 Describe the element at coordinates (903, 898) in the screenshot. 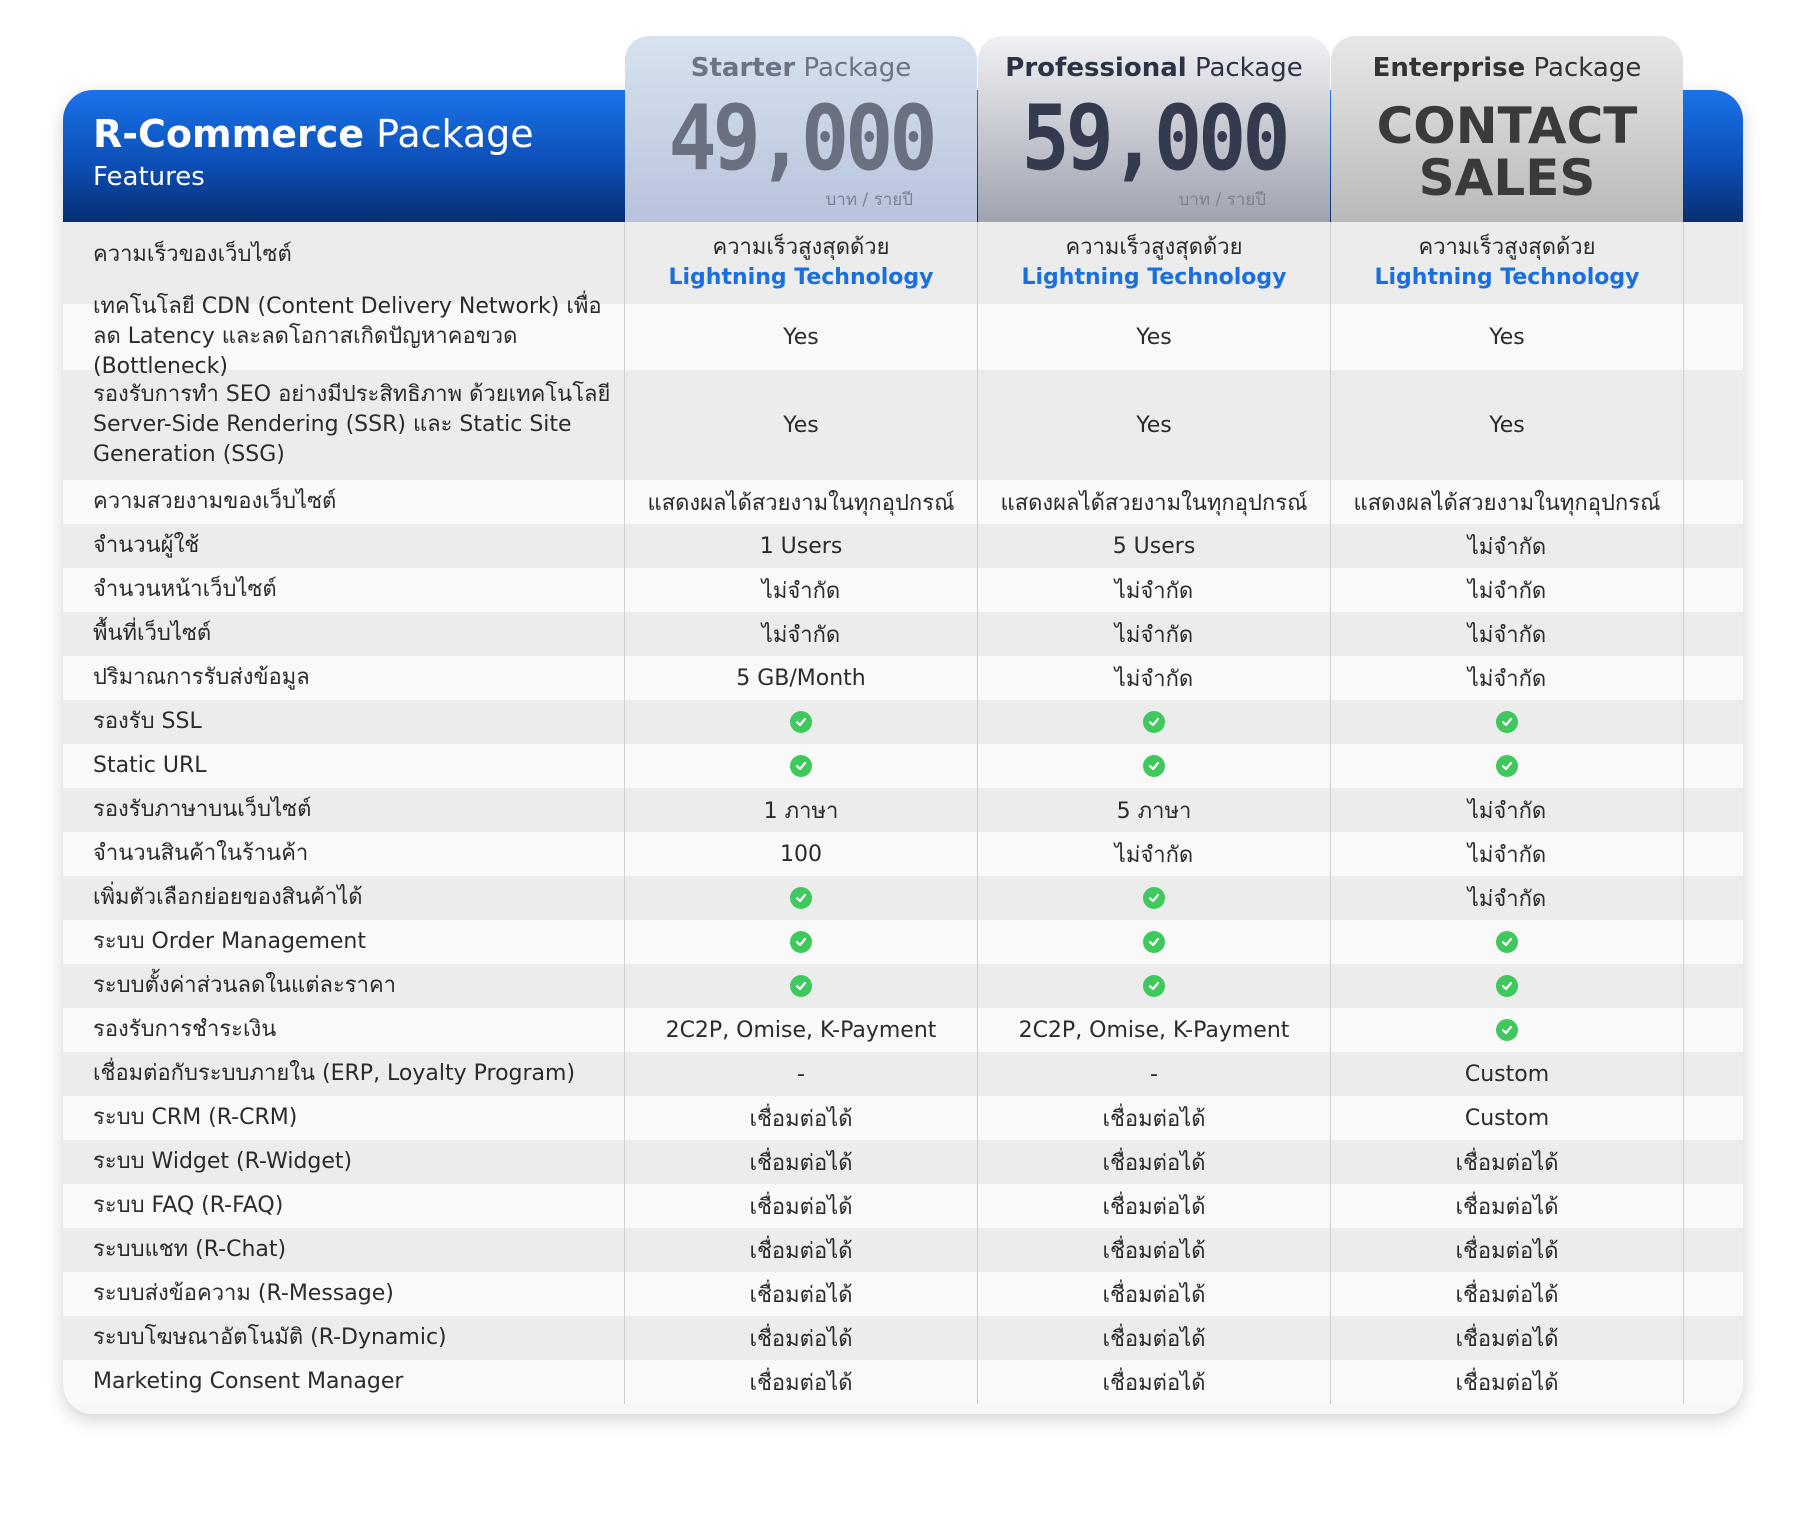

I see `table-row: เพิ่มตัวเลือกย่อยของสินค้าได้ ไม่จำกัด` at that location.